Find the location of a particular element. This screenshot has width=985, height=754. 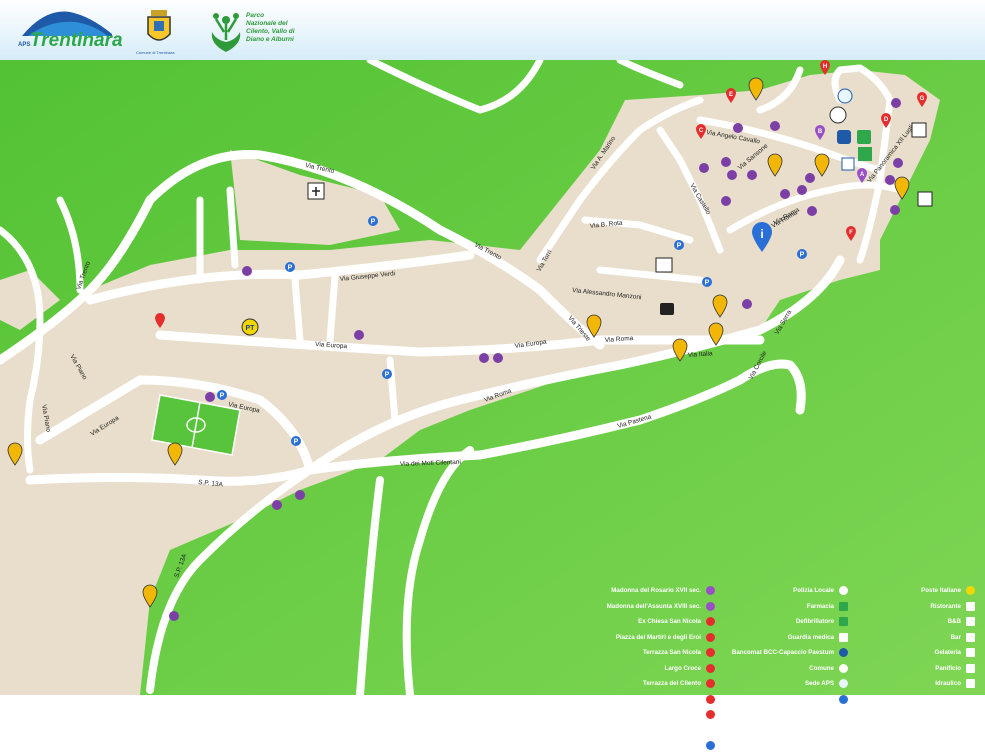

legend-item: Bar is located at coordinates (917, 638).